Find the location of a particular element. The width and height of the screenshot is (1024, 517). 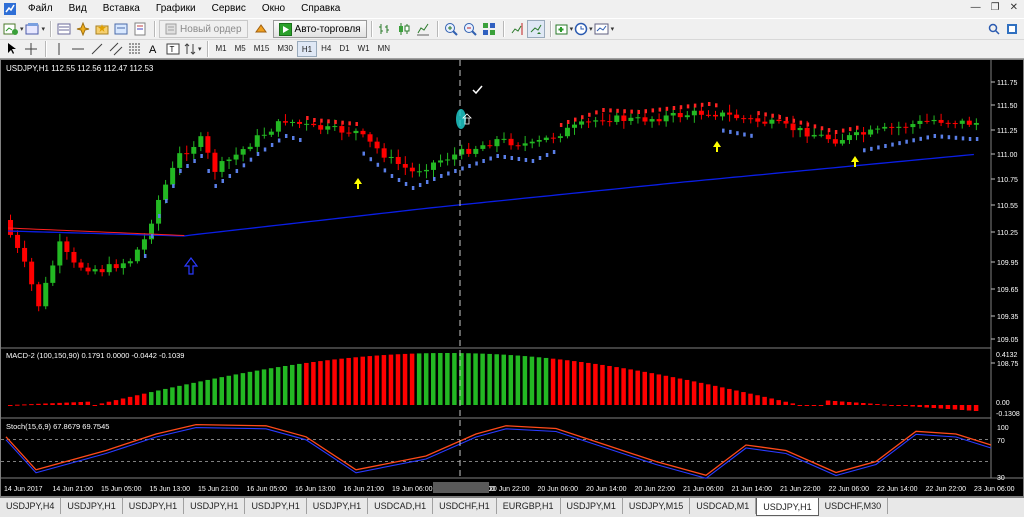

timeframe-h1: H1 is located at coordinates (307, 49).